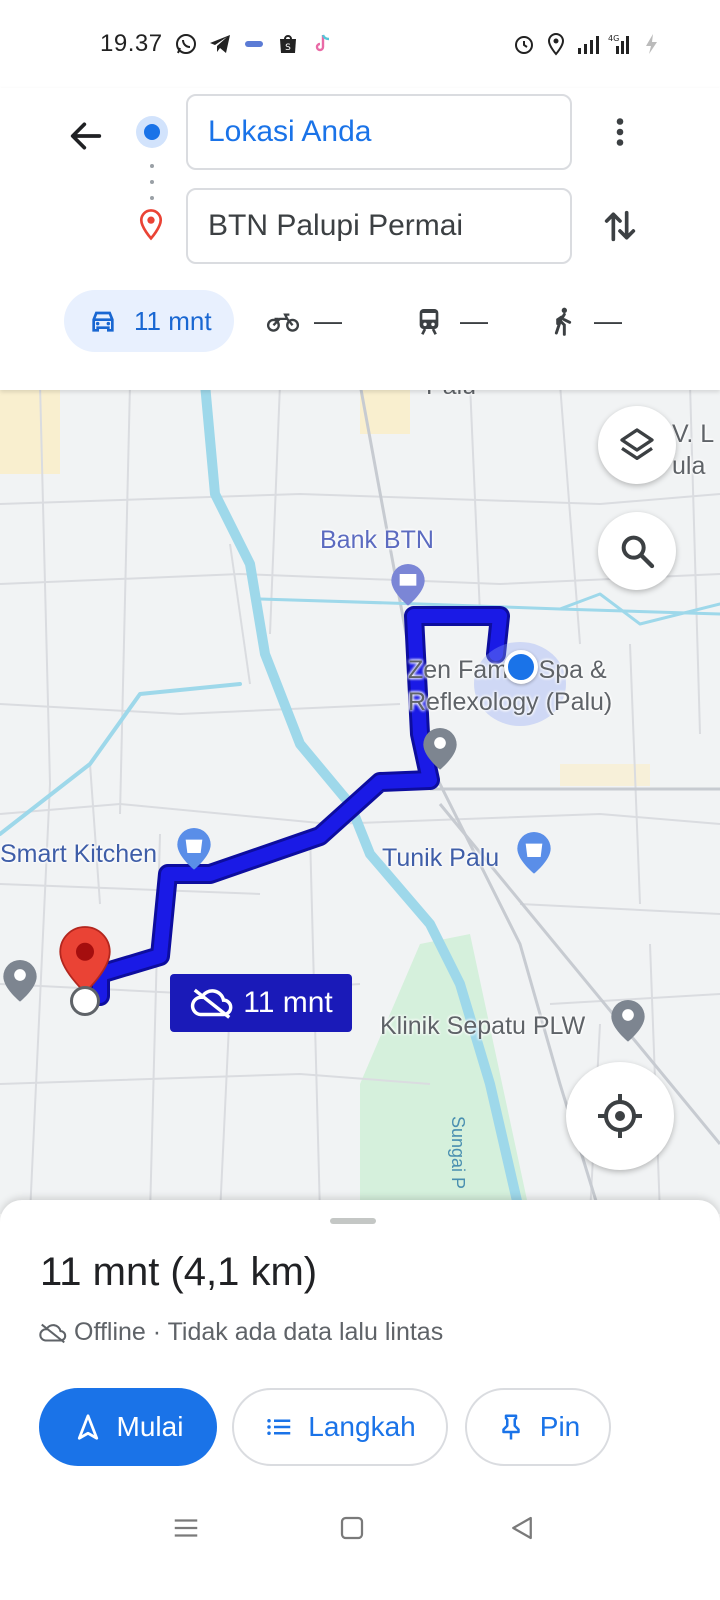  I want to click on app-icon, so click(254, 44).